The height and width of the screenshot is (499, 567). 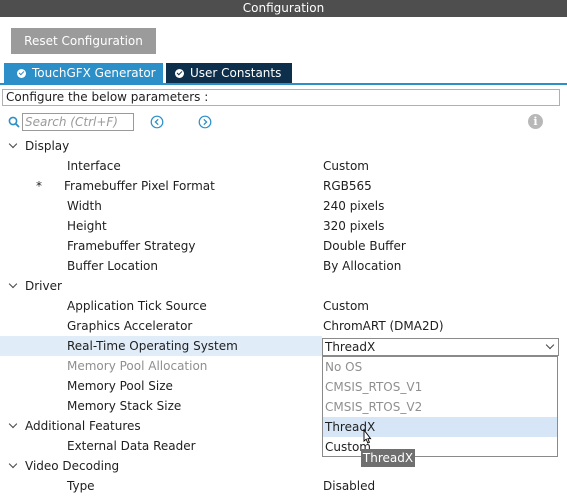 I want to click on dropdown-option-cmsis-rtos-v1: CMSIS_RTOS_V1, so click(x=440, y=387).